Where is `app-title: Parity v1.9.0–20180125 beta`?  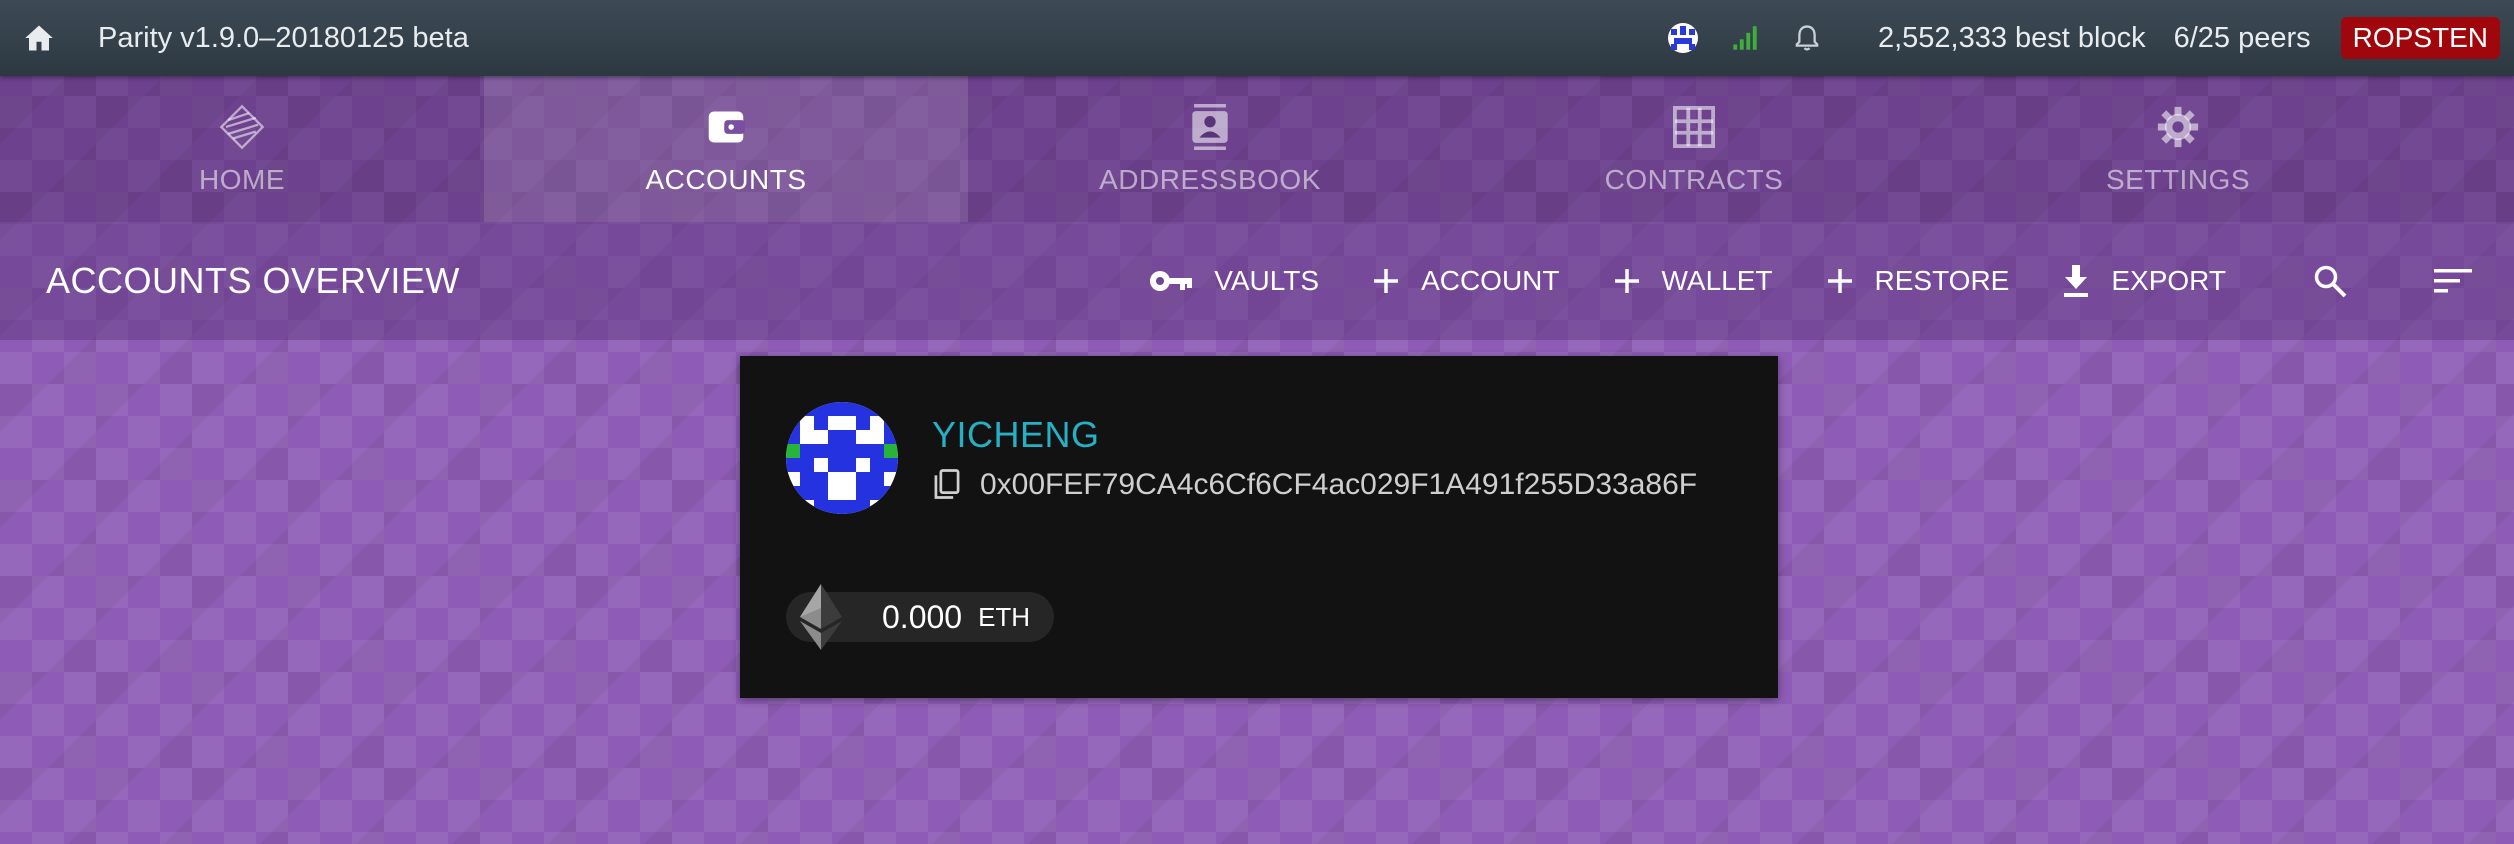
app-title: Parity v1.9.0–20180125 beta is located at coordinates (283, 37).